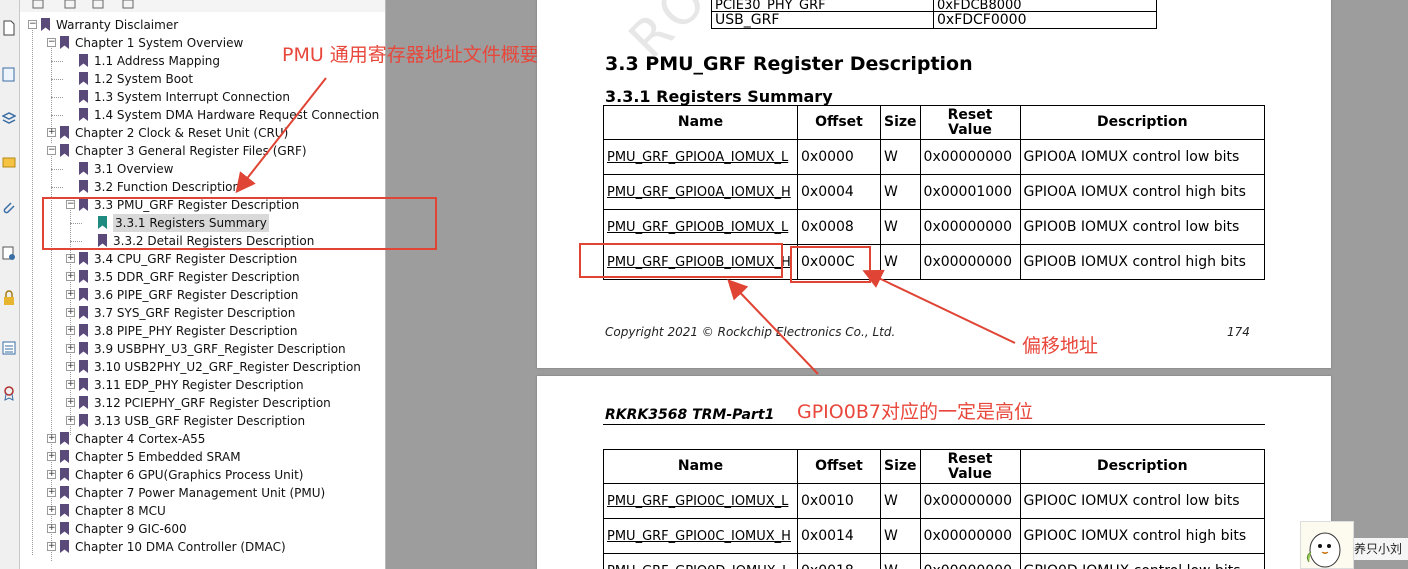  Describe the element at coordinates (195, 295) in the screenshot. I see `bookmark-item-3-6-pipe-grf-register-description: +3.6 PIPE_GRF Register Description` at that location.